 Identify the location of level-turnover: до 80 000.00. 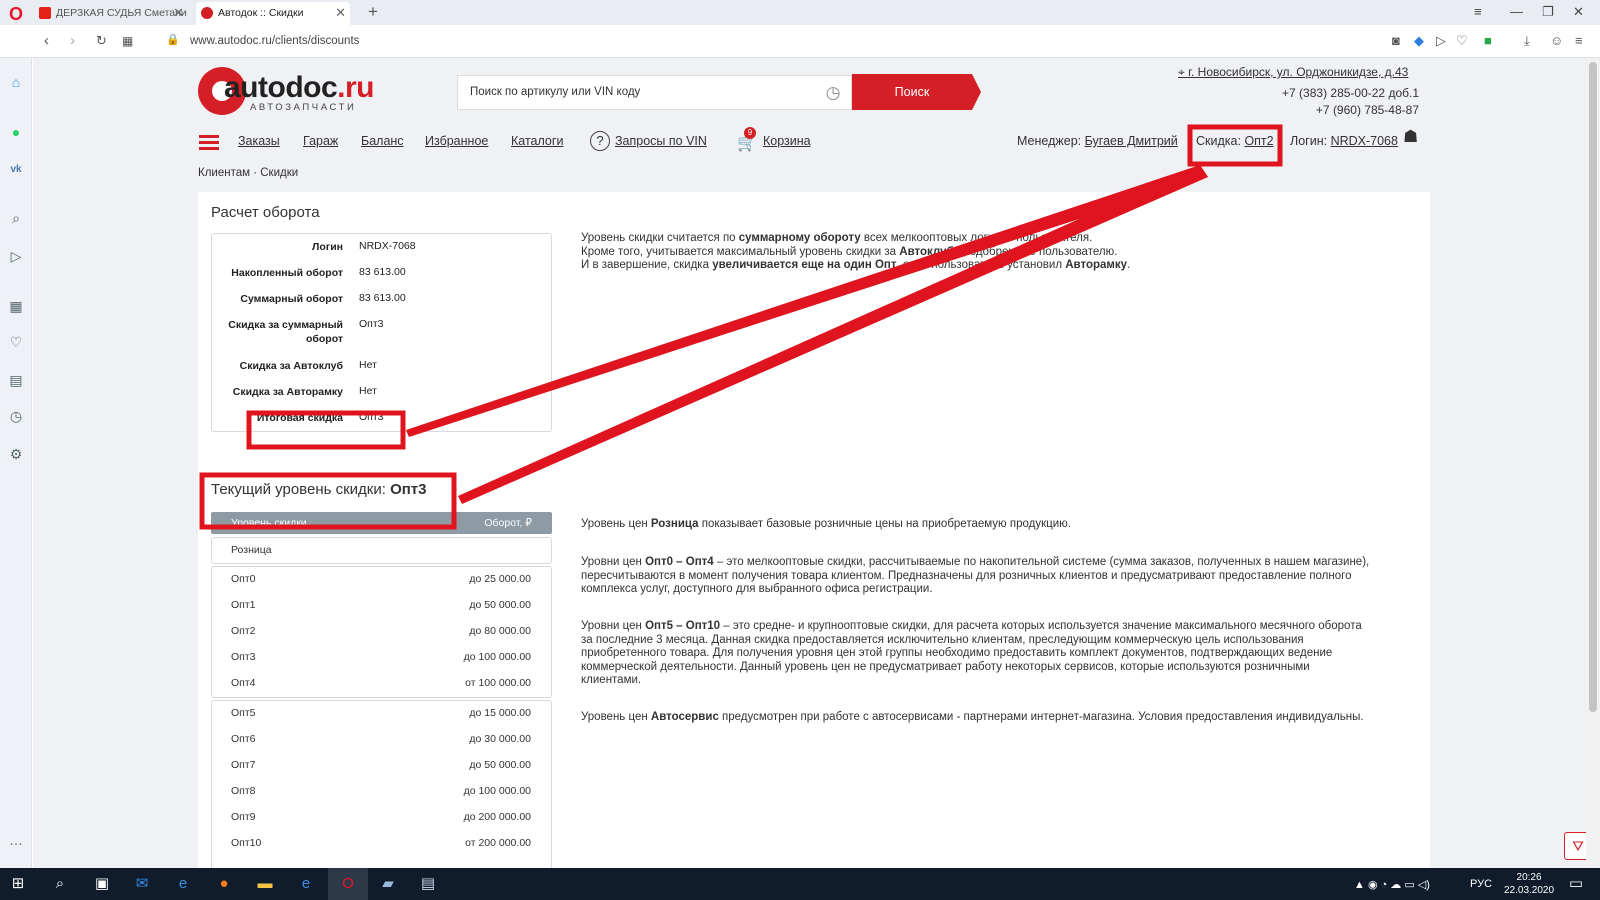
(500, 631).